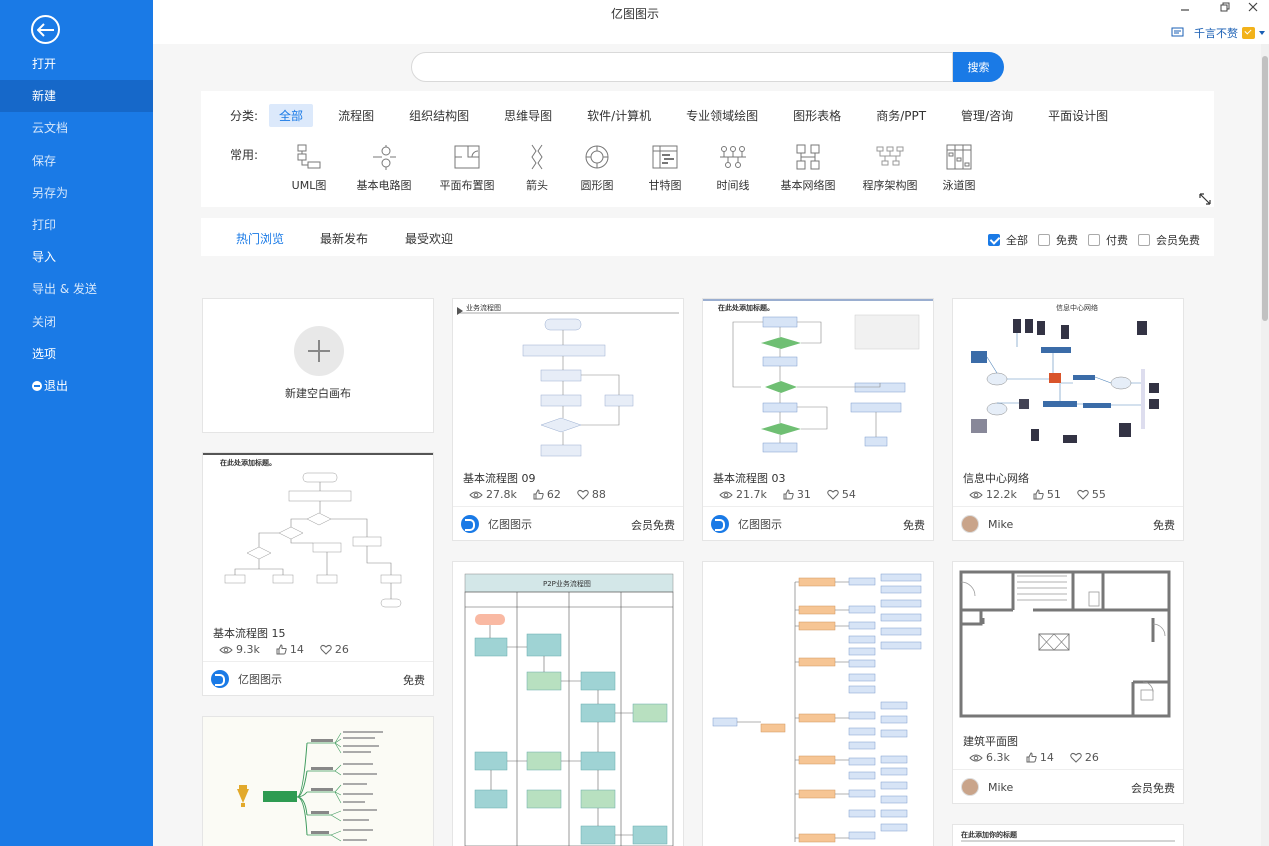 The height and width of the screenshot is (846, 1269). I want to click on template-card: P2P业务流程图, so click(568, 703).